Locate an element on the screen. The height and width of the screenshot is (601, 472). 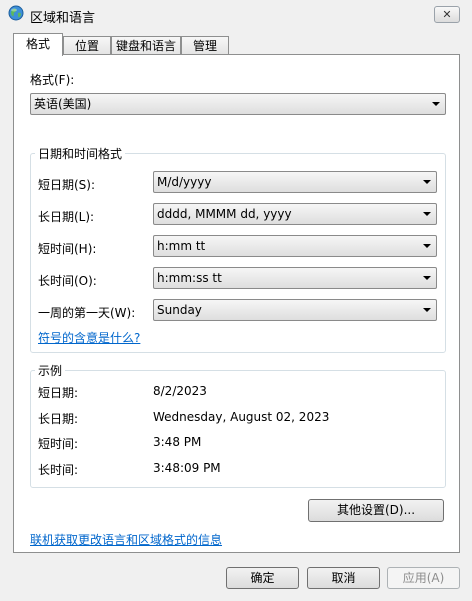
first-day-dropdown: Sunday is located at coordinates (295, 310).